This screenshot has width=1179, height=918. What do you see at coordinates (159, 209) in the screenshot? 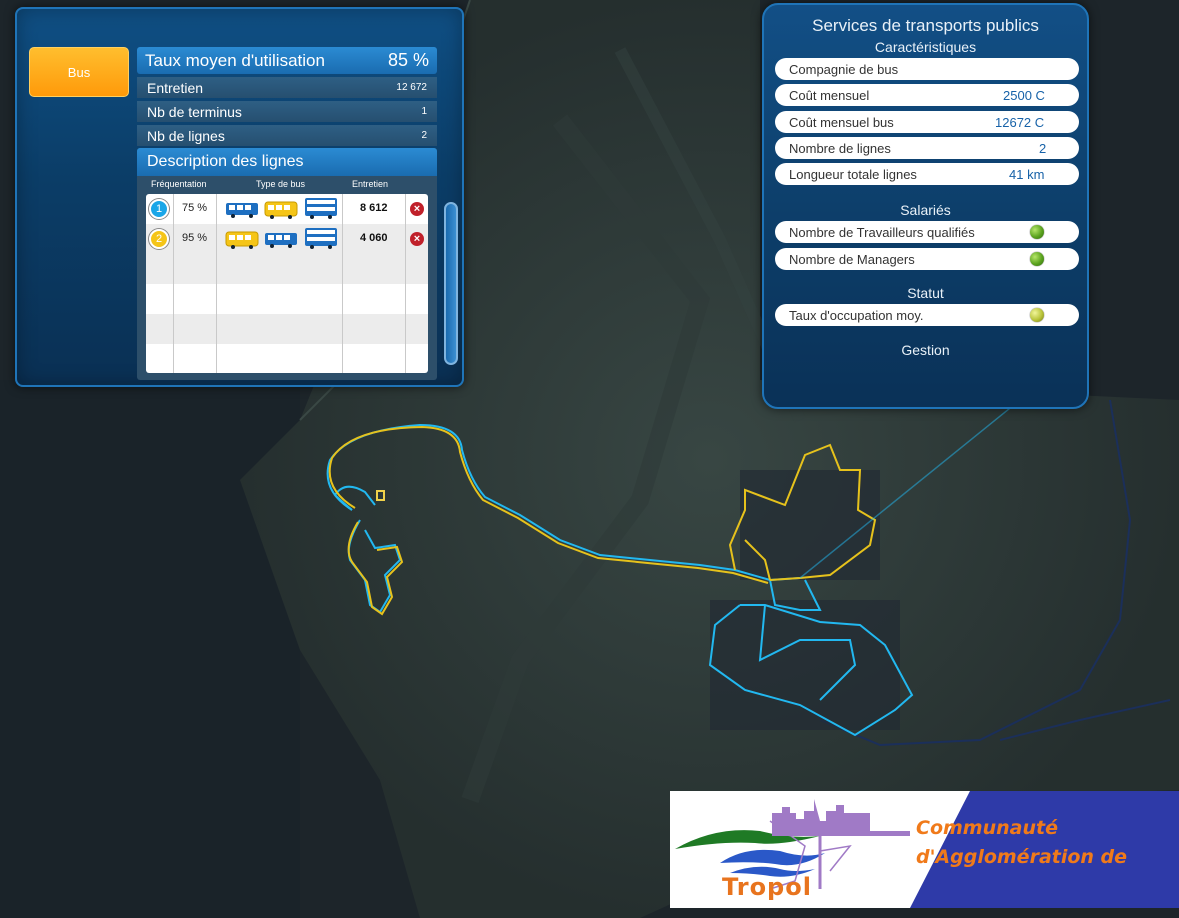
I see `line-number-badge: 1` at bounding box center [159, 209].